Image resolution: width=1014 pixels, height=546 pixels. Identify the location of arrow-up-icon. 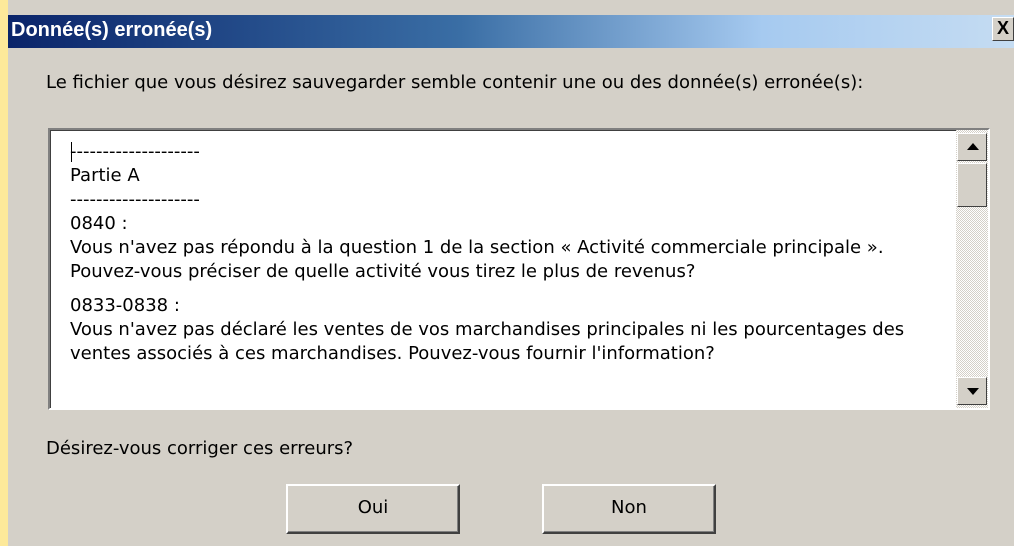
(973, 146).